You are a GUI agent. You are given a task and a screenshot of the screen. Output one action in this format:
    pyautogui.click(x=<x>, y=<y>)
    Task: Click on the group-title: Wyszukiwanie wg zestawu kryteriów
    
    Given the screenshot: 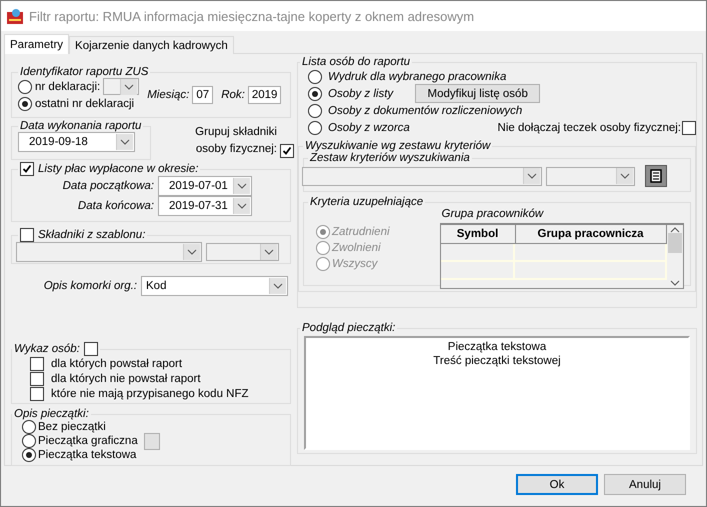 What is the action you would take?
    pyautogui.click(x=398, y=146)
    